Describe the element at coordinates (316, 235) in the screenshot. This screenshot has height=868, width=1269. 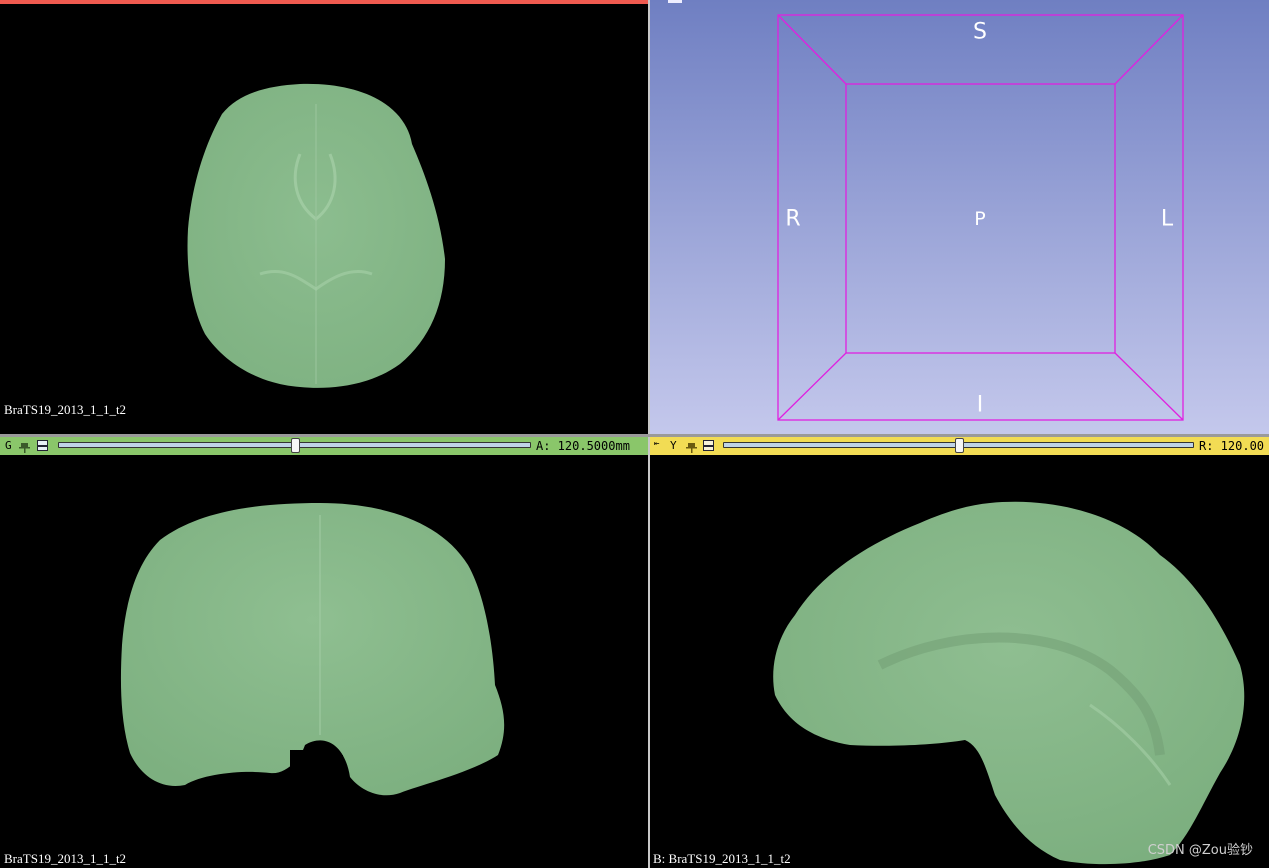
I see `axial-brain-image` at that location.